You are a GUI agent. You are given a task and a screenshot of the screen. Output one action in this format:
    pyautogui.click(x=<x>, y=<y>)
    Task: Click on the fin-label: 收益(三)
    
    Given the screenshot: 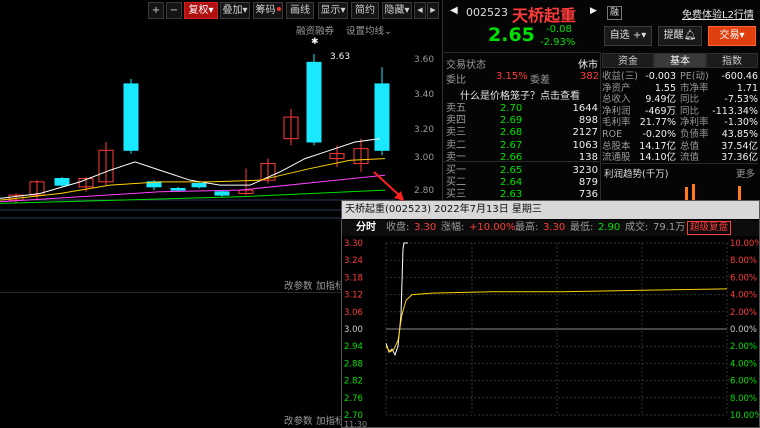 What is the action you would take?
    pyautogui.click(x=620, y=76)
    